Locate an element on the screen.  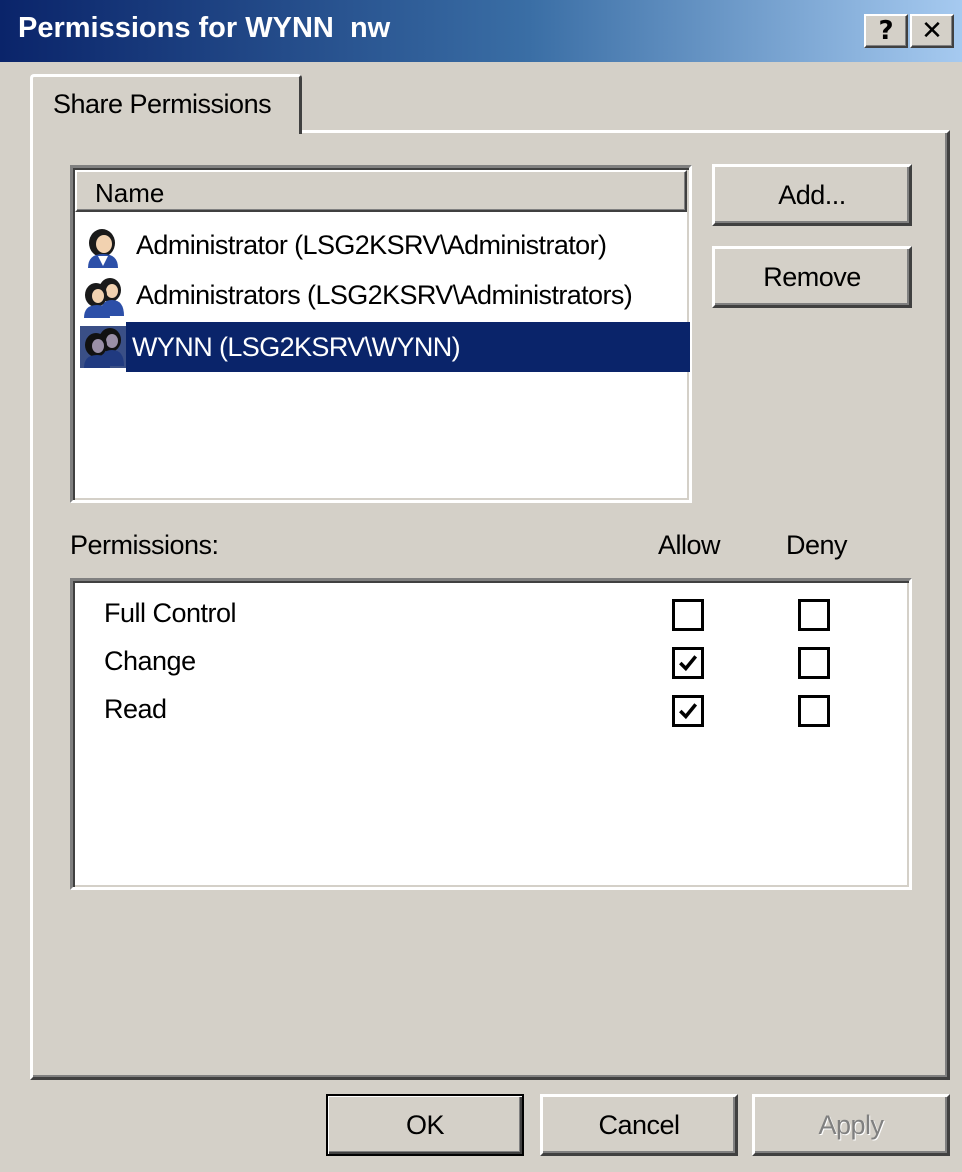
permission-name: Change is located at coordinates (150, 661).